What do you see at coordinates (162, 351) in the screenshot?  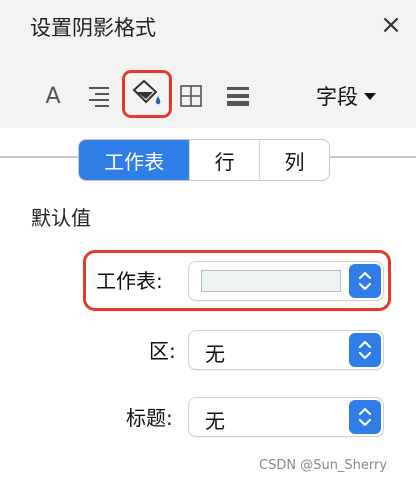 I see `area-label: 区:` at bounding box center [162, 351].